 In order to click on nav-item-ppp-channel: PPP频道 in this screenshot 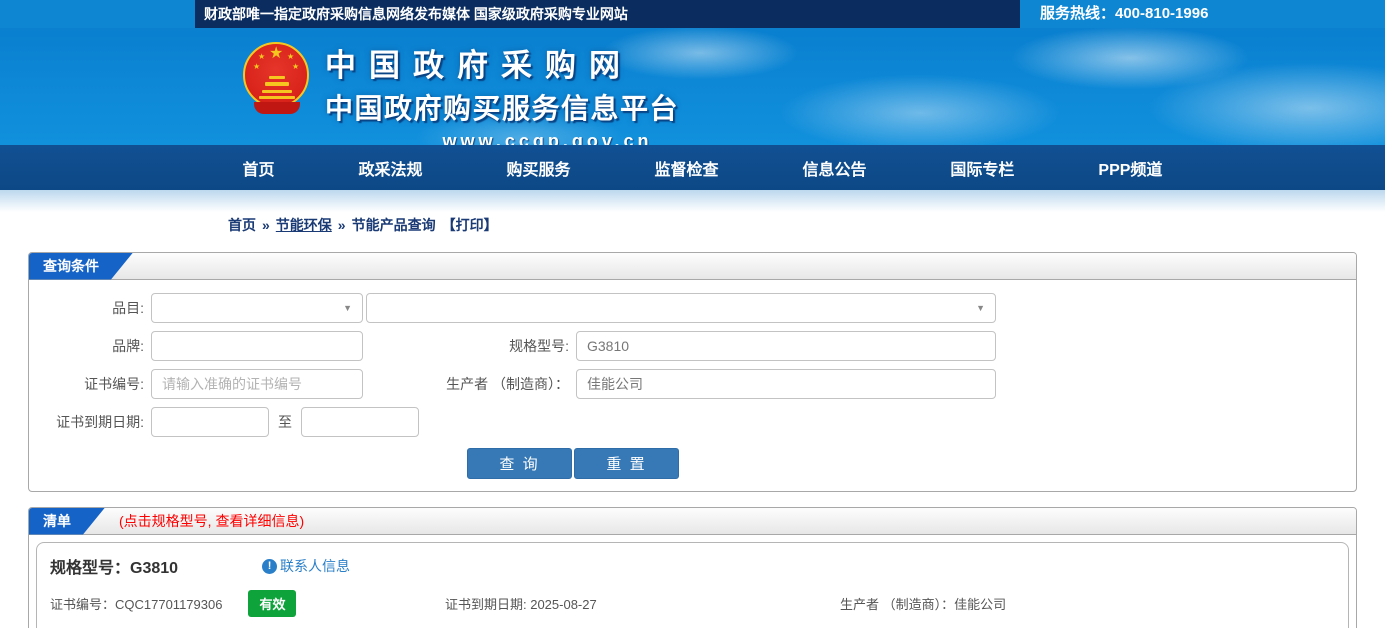, I will do `click(1130, 168)`.